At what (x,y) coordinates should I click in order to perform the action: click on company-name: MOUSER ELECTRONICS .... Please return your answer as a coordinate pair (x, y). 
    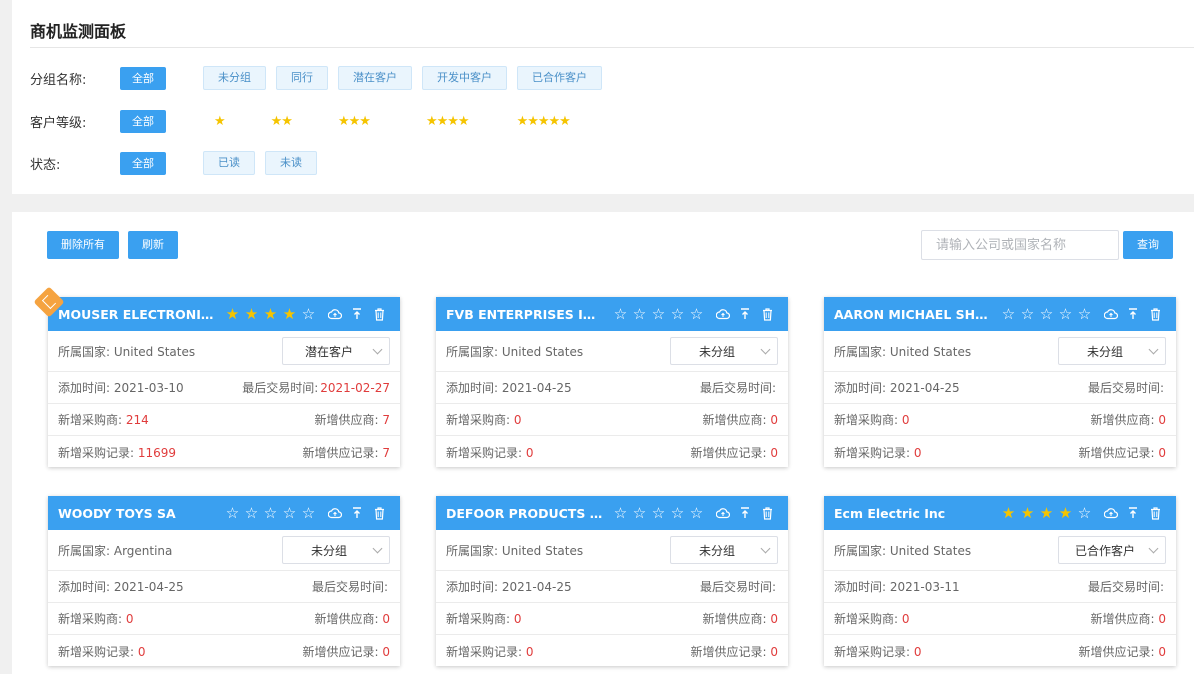
    Looking at the image, I should click on (140, 314).